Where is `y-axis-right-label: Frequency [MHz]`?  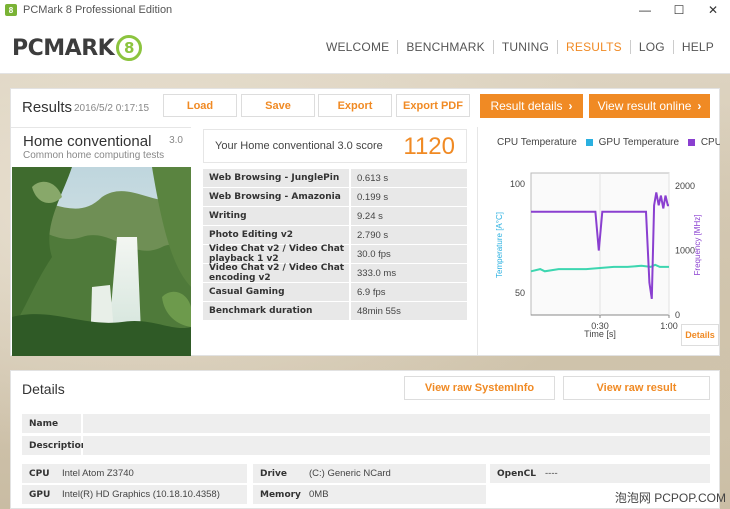 y-axis-right-label: Frequency [MHz] is located at coordinates (697, 245).